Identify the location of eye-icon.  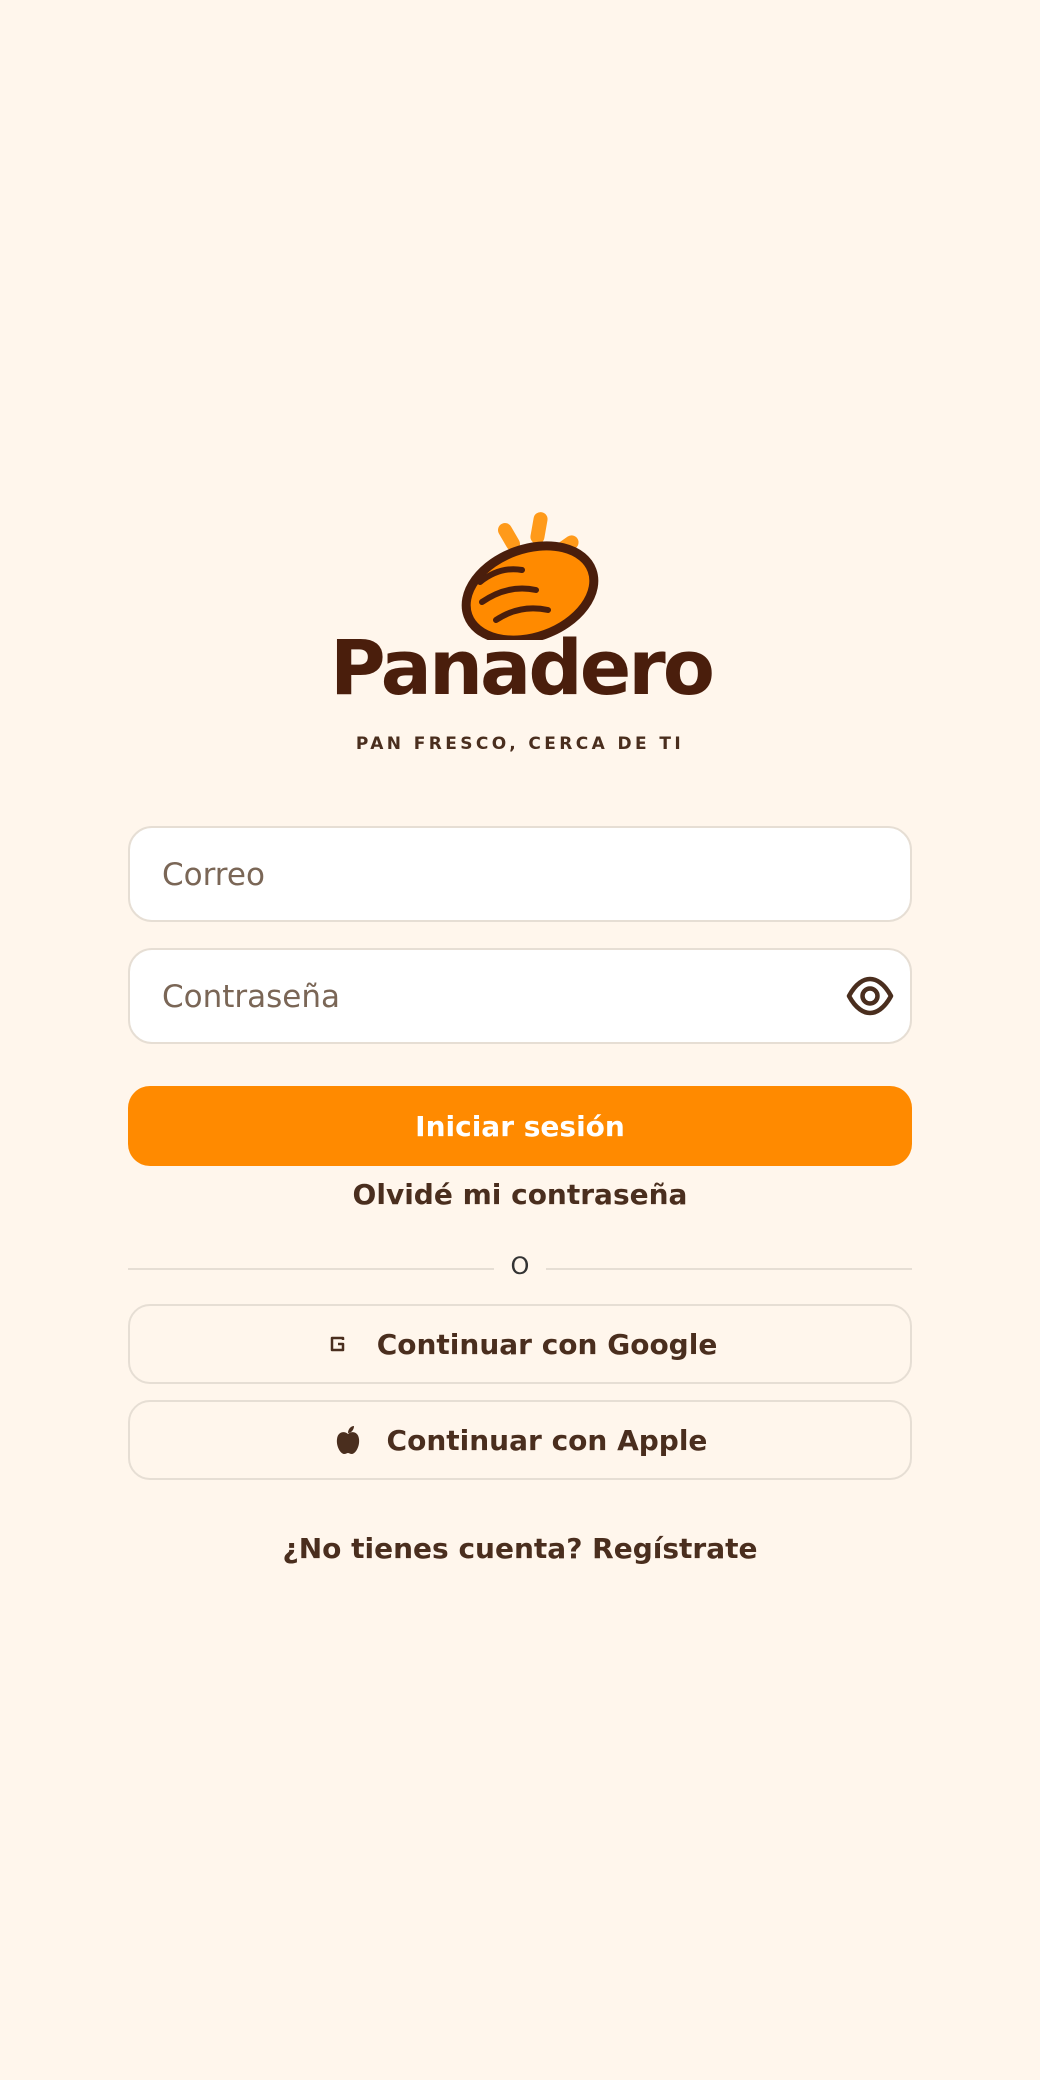
(870, 996).